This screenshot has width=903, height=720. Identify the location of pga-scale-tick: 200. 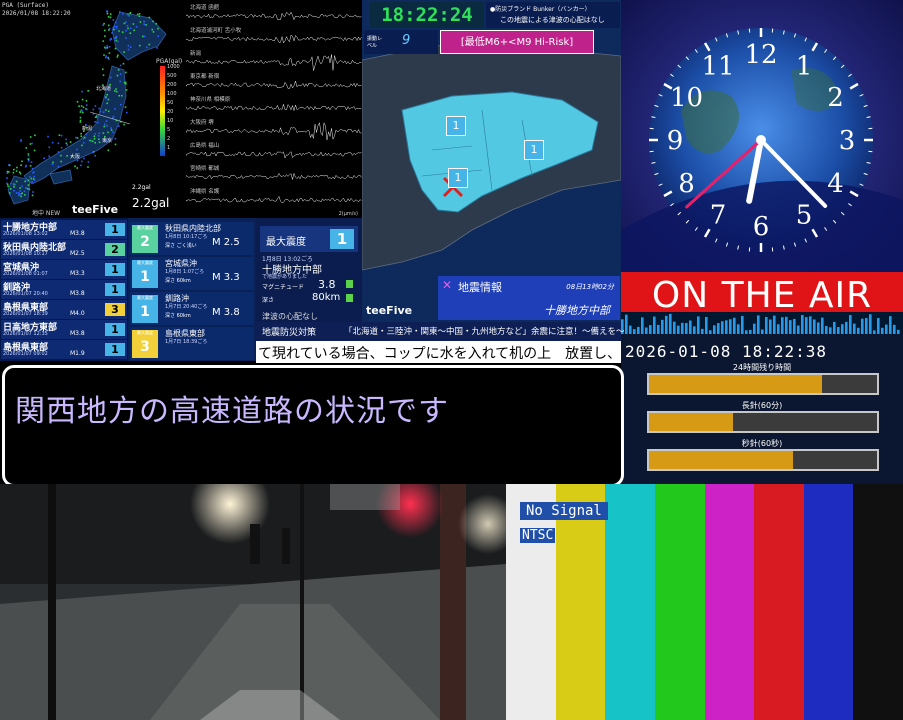
(172, 85).